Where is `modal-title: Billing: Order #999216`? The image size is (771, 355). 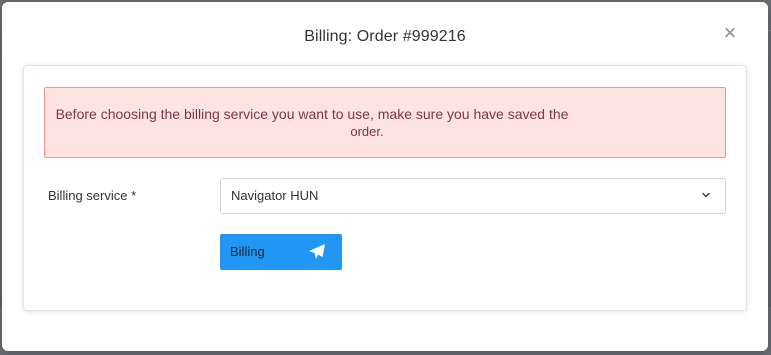 modal-title: Billing: Order #999216 is located at coordinates (385, 36).